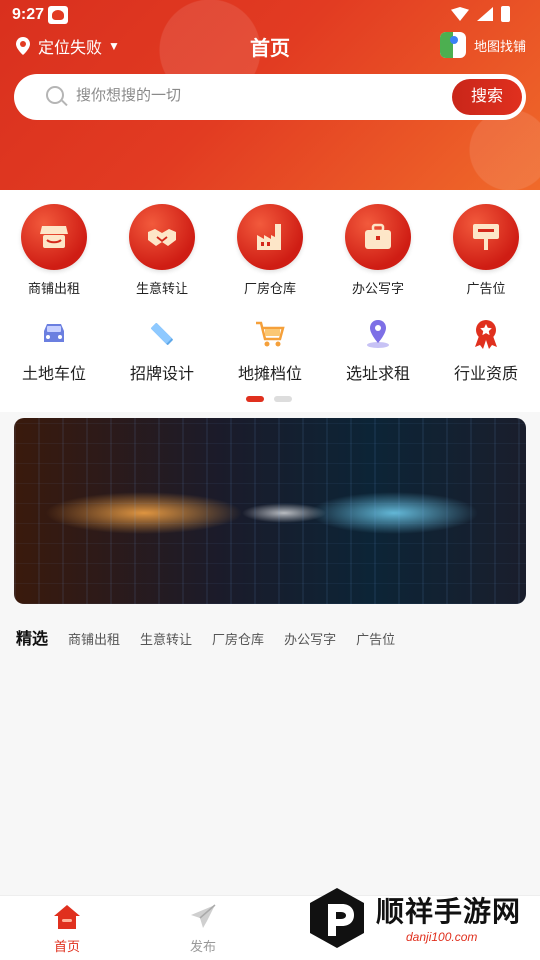  What do you see at coordinates (54, 250) in the screenshot?
I see `category-shop-rent: 商铺出租` at bounding box center [54, 250].